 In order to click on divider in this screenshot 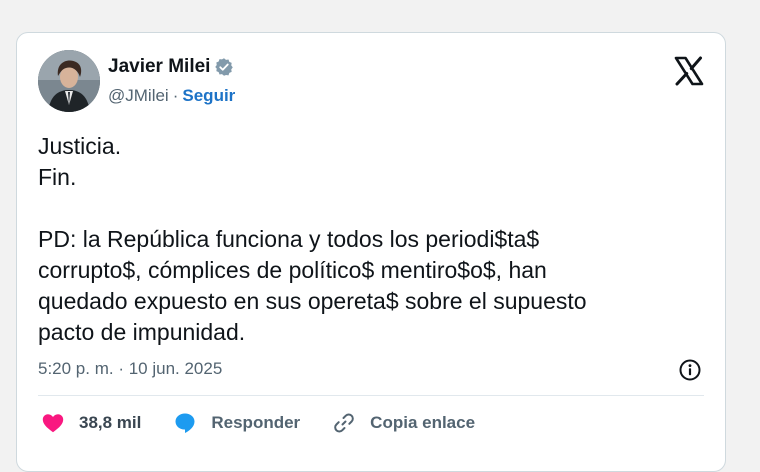, I will do `click(371, 395)`.